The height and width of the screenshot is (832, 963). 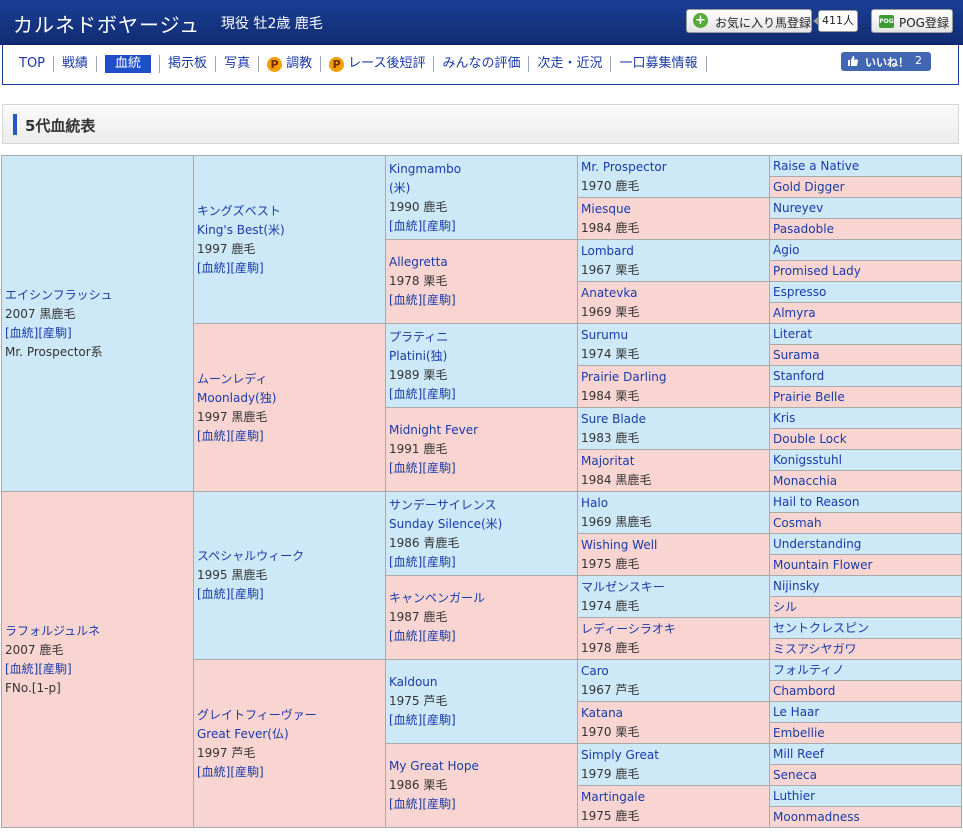 I want to click on horse-link: サンデーサイレンス, so click(x=481, y=505).